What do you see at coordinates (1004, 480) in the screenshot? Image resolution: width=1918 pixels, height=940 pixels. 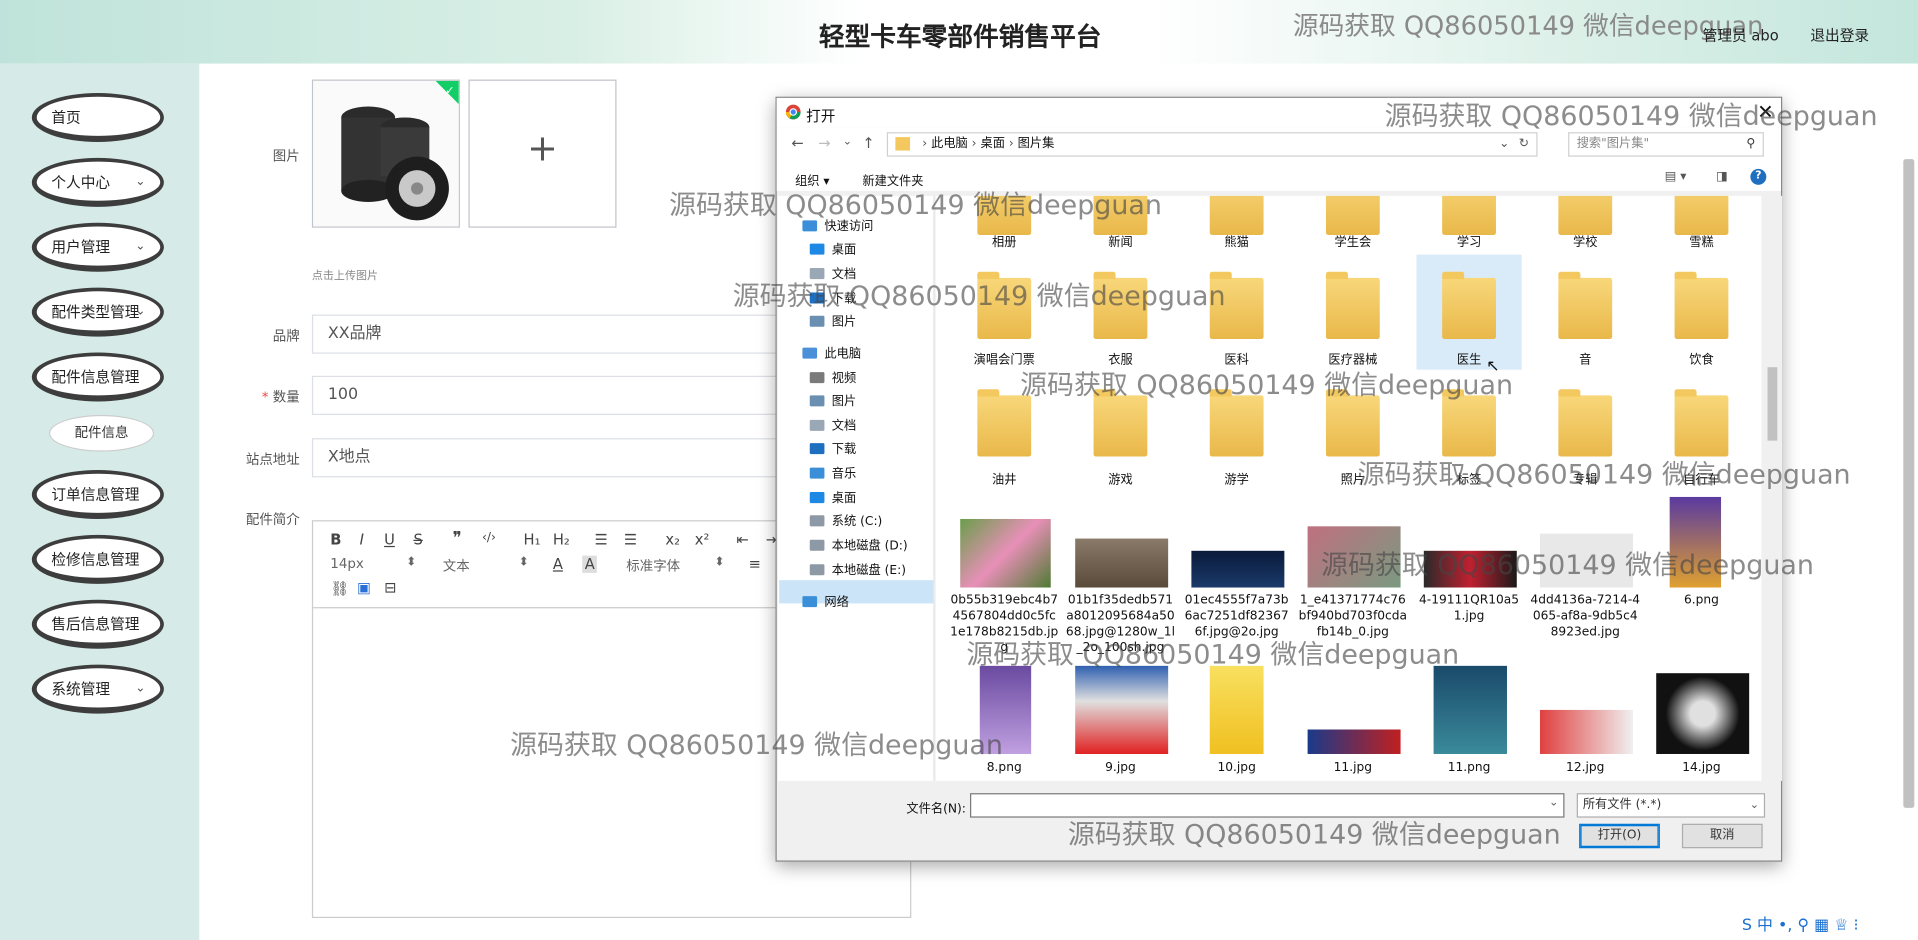 I see `folder-item: 油井` at bounding box center [1004, 480].